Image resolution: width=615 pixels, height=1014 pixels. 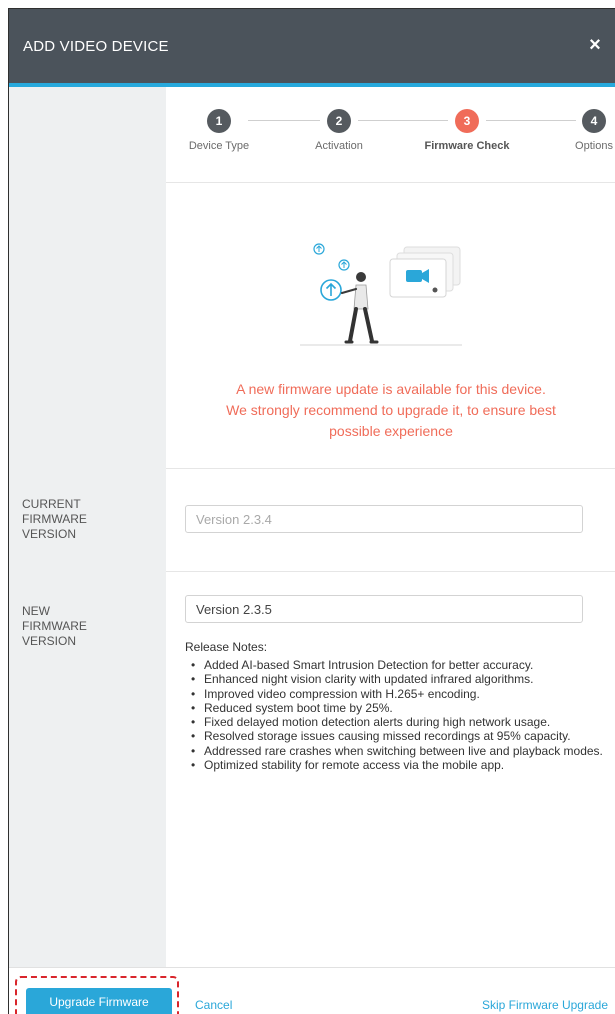 What do you see at coordinates (395, 708) in the screenshot?
I see `release-note-item: Reduced system boot time by 25%.` at bounding box center [395, 708].